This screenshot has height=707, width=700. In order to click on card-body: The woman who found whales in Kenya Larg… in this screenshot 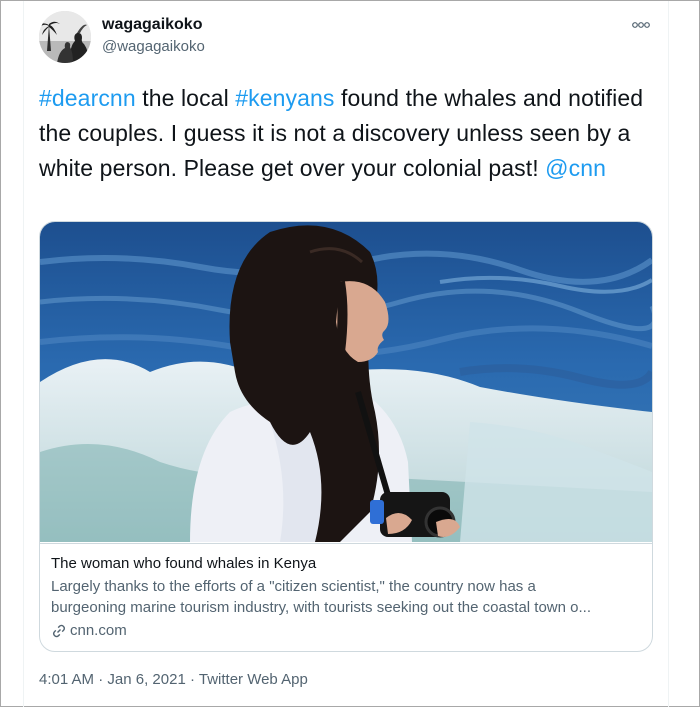, I will do `click(346, 597)`.